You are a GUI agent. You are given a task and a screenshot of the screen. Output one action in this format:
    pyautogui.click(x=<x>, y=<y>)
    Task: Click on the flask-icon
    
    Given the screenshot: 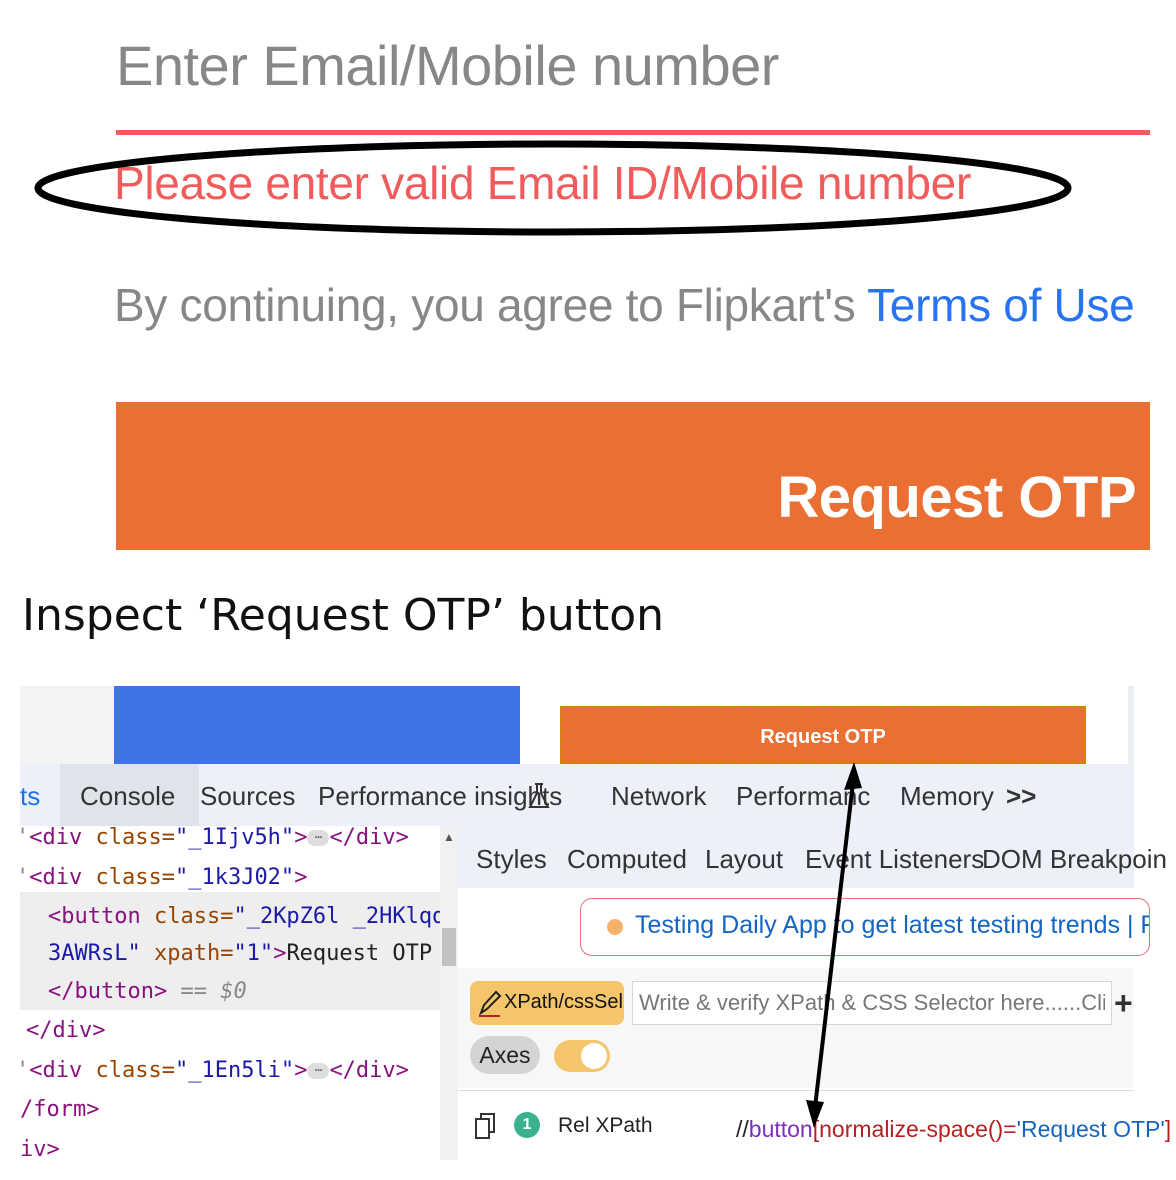 What is the action you would take?
    pyautogui.click(x=539, y=795)
    